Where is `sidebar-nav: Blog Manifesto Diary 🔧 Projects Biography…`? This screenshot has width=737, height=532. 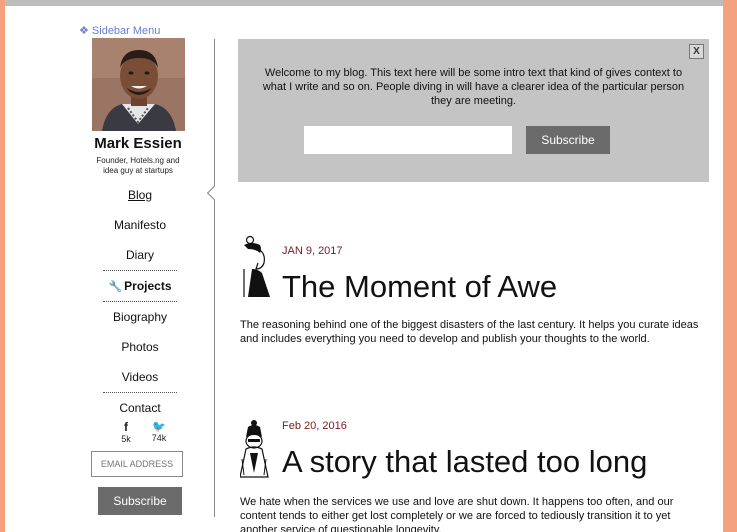 sidebar-nav: Blog Manifesto Diary 🔧 Projects Biography… is located at coordinates (140, 301).